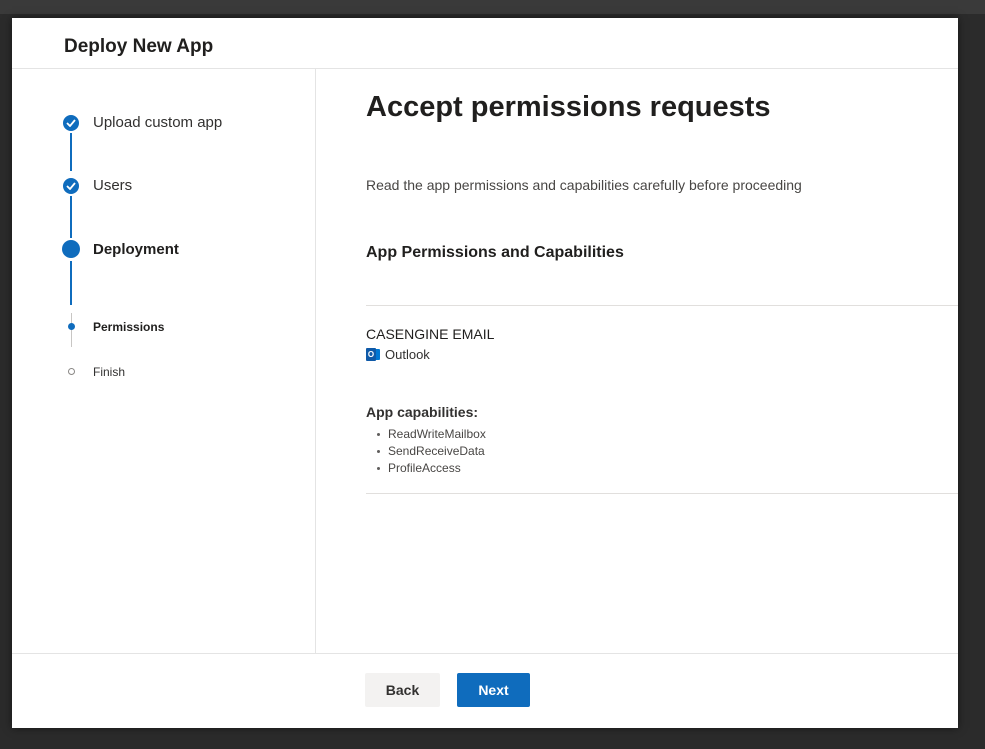 The width and height of the screenshot is (985, 749). I want to click on current-step-icon, so click(71, 249).